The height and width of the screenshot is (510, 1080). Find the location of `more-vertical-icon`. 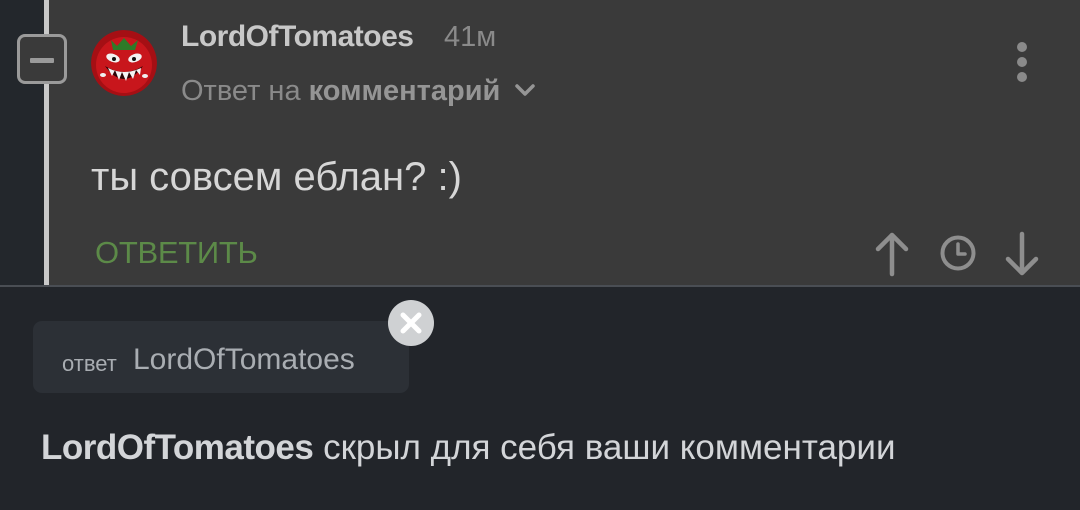

more-vertical-icon is located at coordinates (1022, 62).